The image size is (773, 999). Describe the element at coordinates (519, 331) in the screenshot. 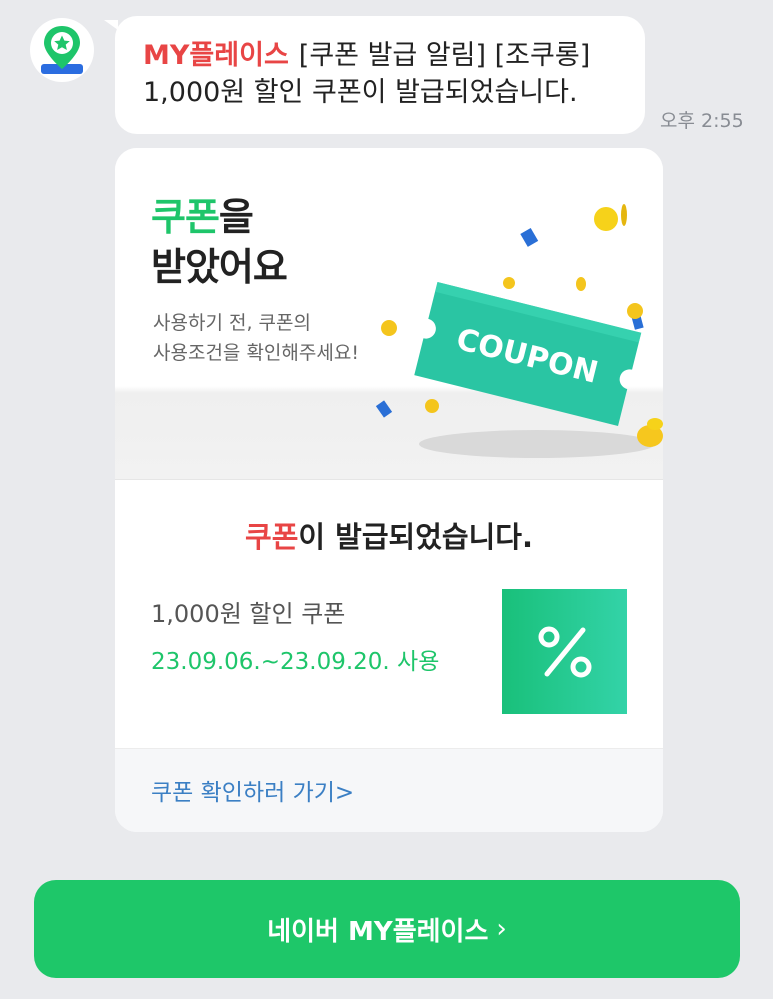

I see `coupon-illustration: COUPON` at that location.